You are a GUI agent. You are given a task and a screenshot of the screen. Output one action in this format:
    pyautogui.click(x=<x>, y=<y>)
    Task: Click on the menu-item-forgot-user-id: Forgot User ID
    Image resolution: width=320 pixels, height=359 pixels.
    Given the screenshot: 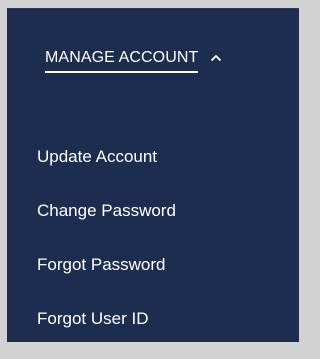 What is the action you would take?
    pyautogui.click(x=106, y=318)
    